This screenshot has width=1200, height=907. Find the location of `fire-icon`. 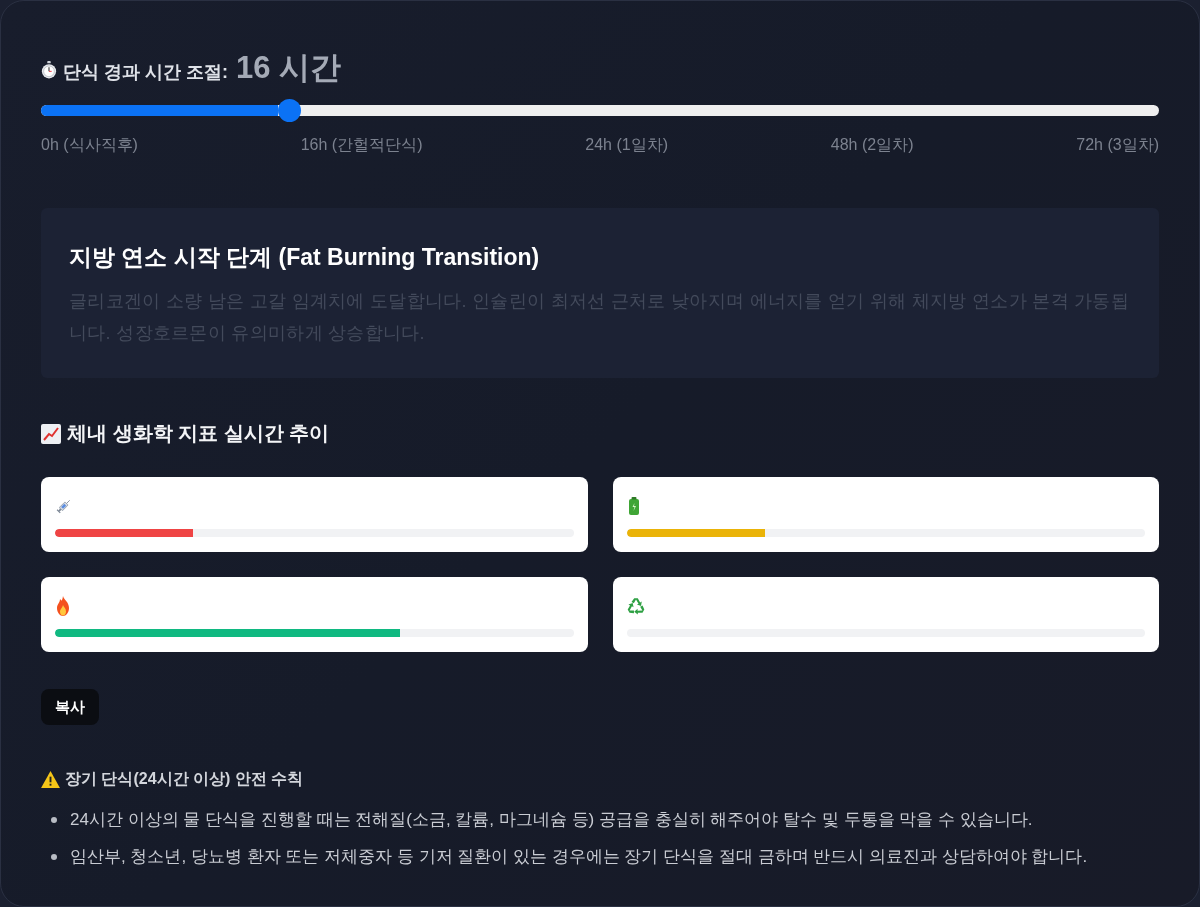

fire-icon is located at coordinates (63, 606).